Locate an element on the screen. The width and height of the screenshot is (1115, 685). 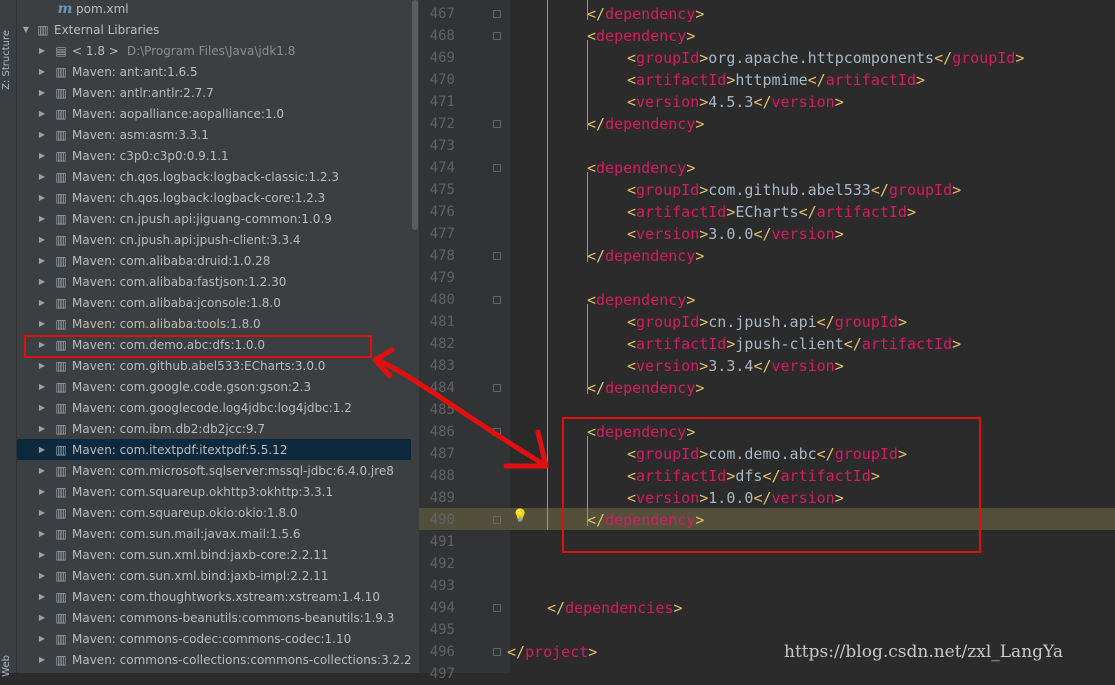
watermark: https://blog.csdn.net/zxl_LangYa is located at coordinates (924, 652).